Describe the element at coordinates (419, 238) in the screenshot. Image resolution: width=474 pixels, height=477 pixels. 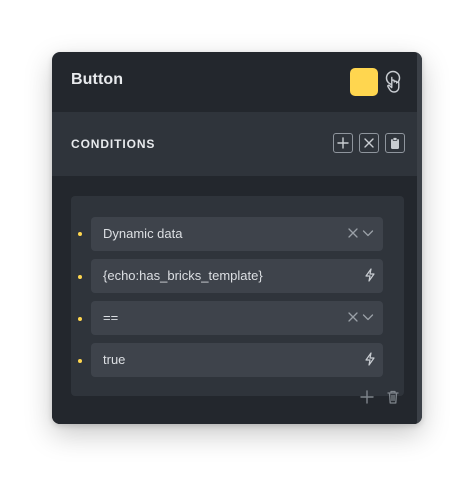
I see `scrollbar` at that location.